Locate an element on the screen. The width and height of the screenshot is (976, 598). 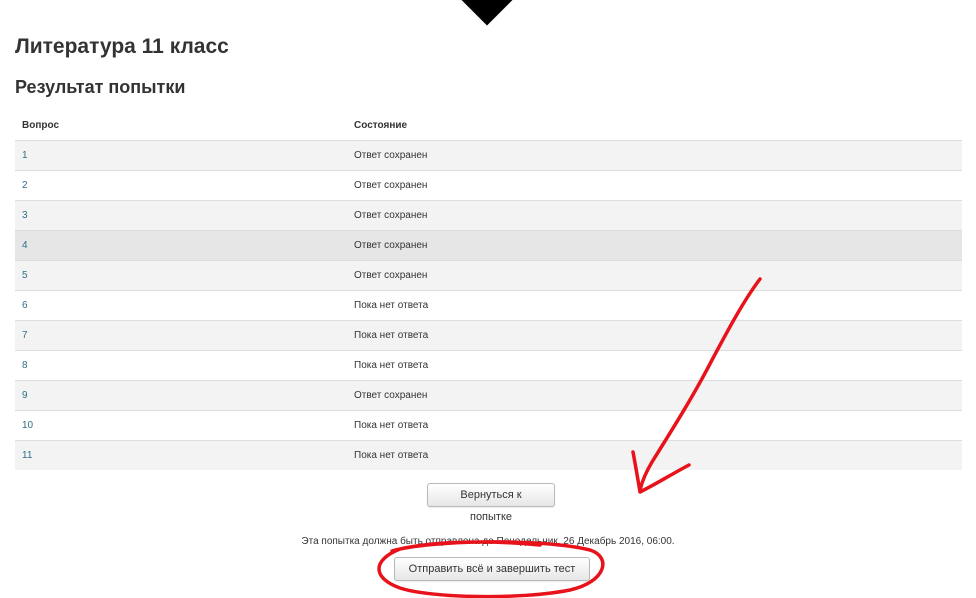
page-title: Литература 11 класс is located at coordinates (122, 46).